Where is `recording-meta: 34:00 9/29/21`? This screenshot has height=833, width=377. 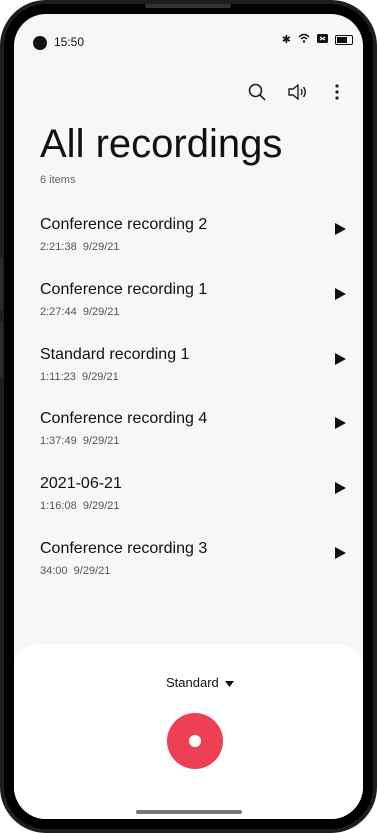
recording-meta: 34:00 9/29/21 is located at coordinates (75, 571).